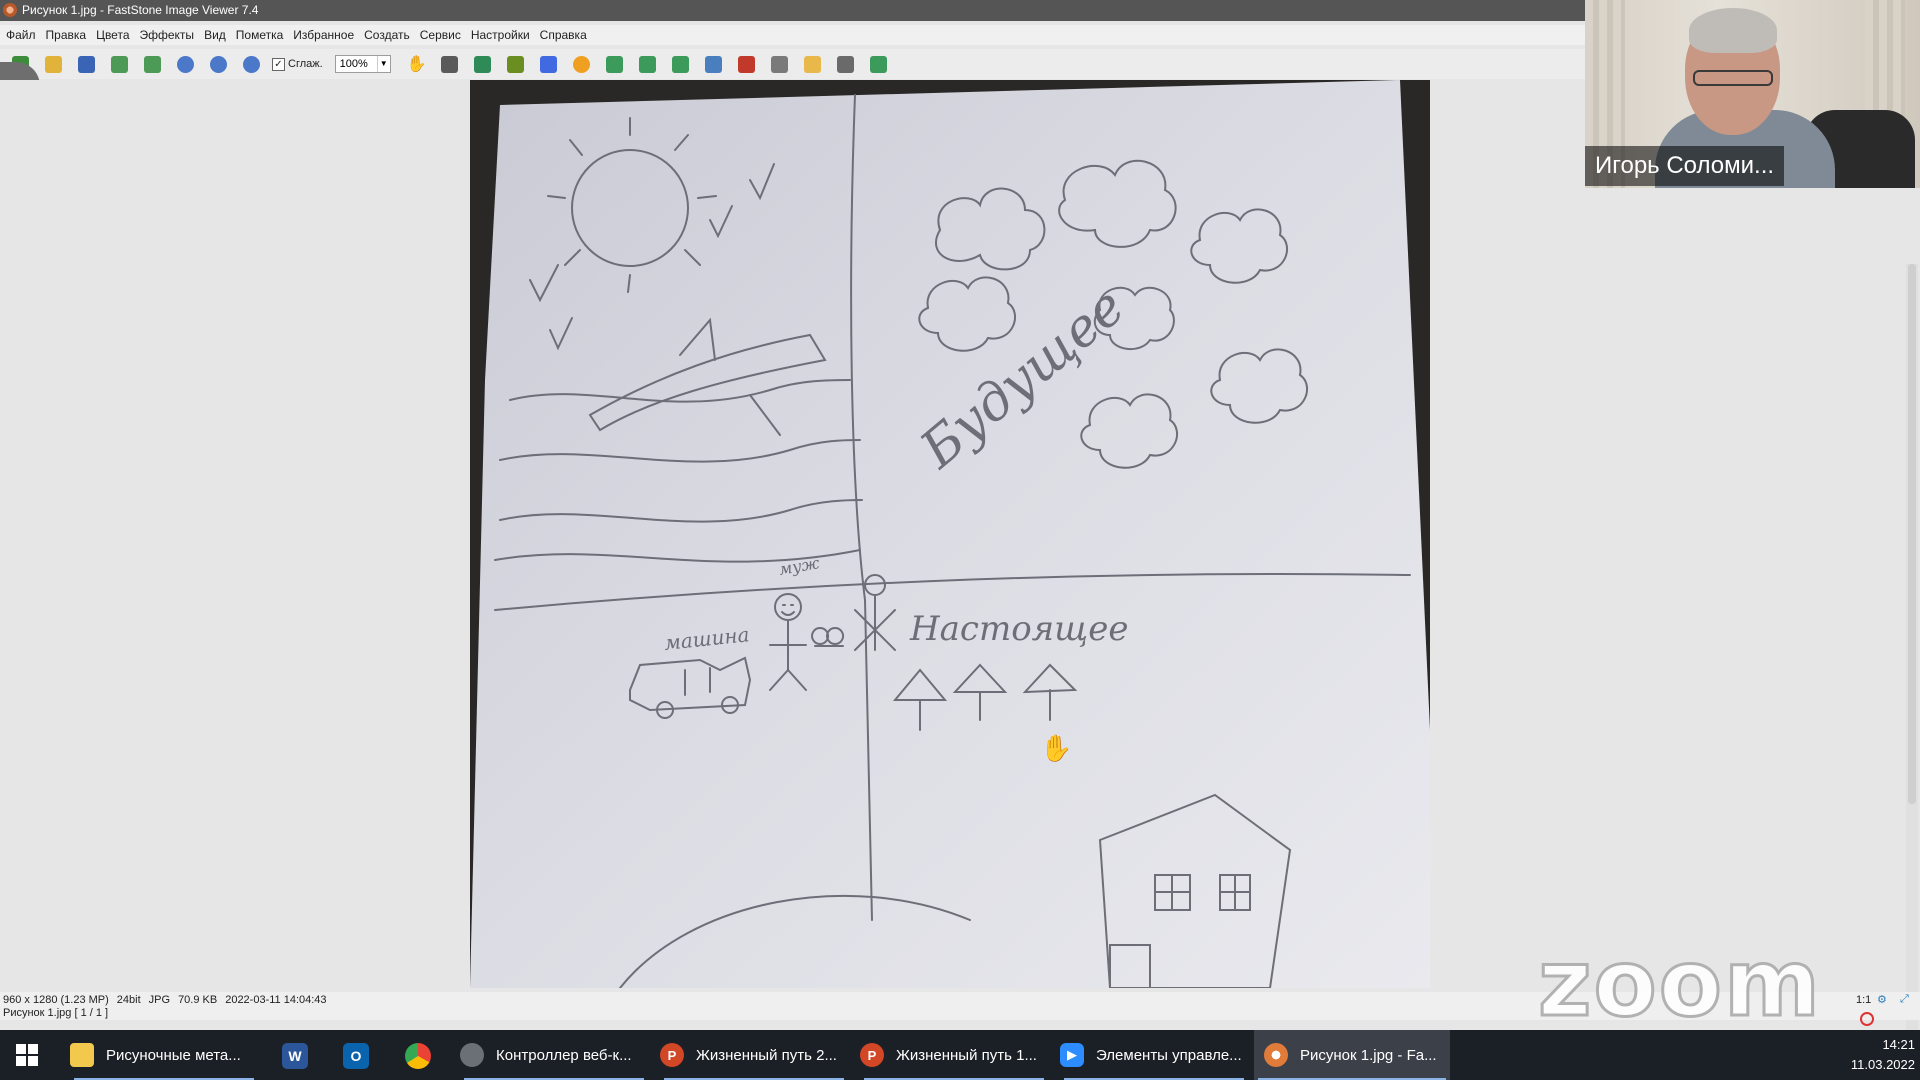 The height and width of the screenshot is (1080, 1920). I want to click on clock-date: 11.03.2022, so click(1882, 1064).